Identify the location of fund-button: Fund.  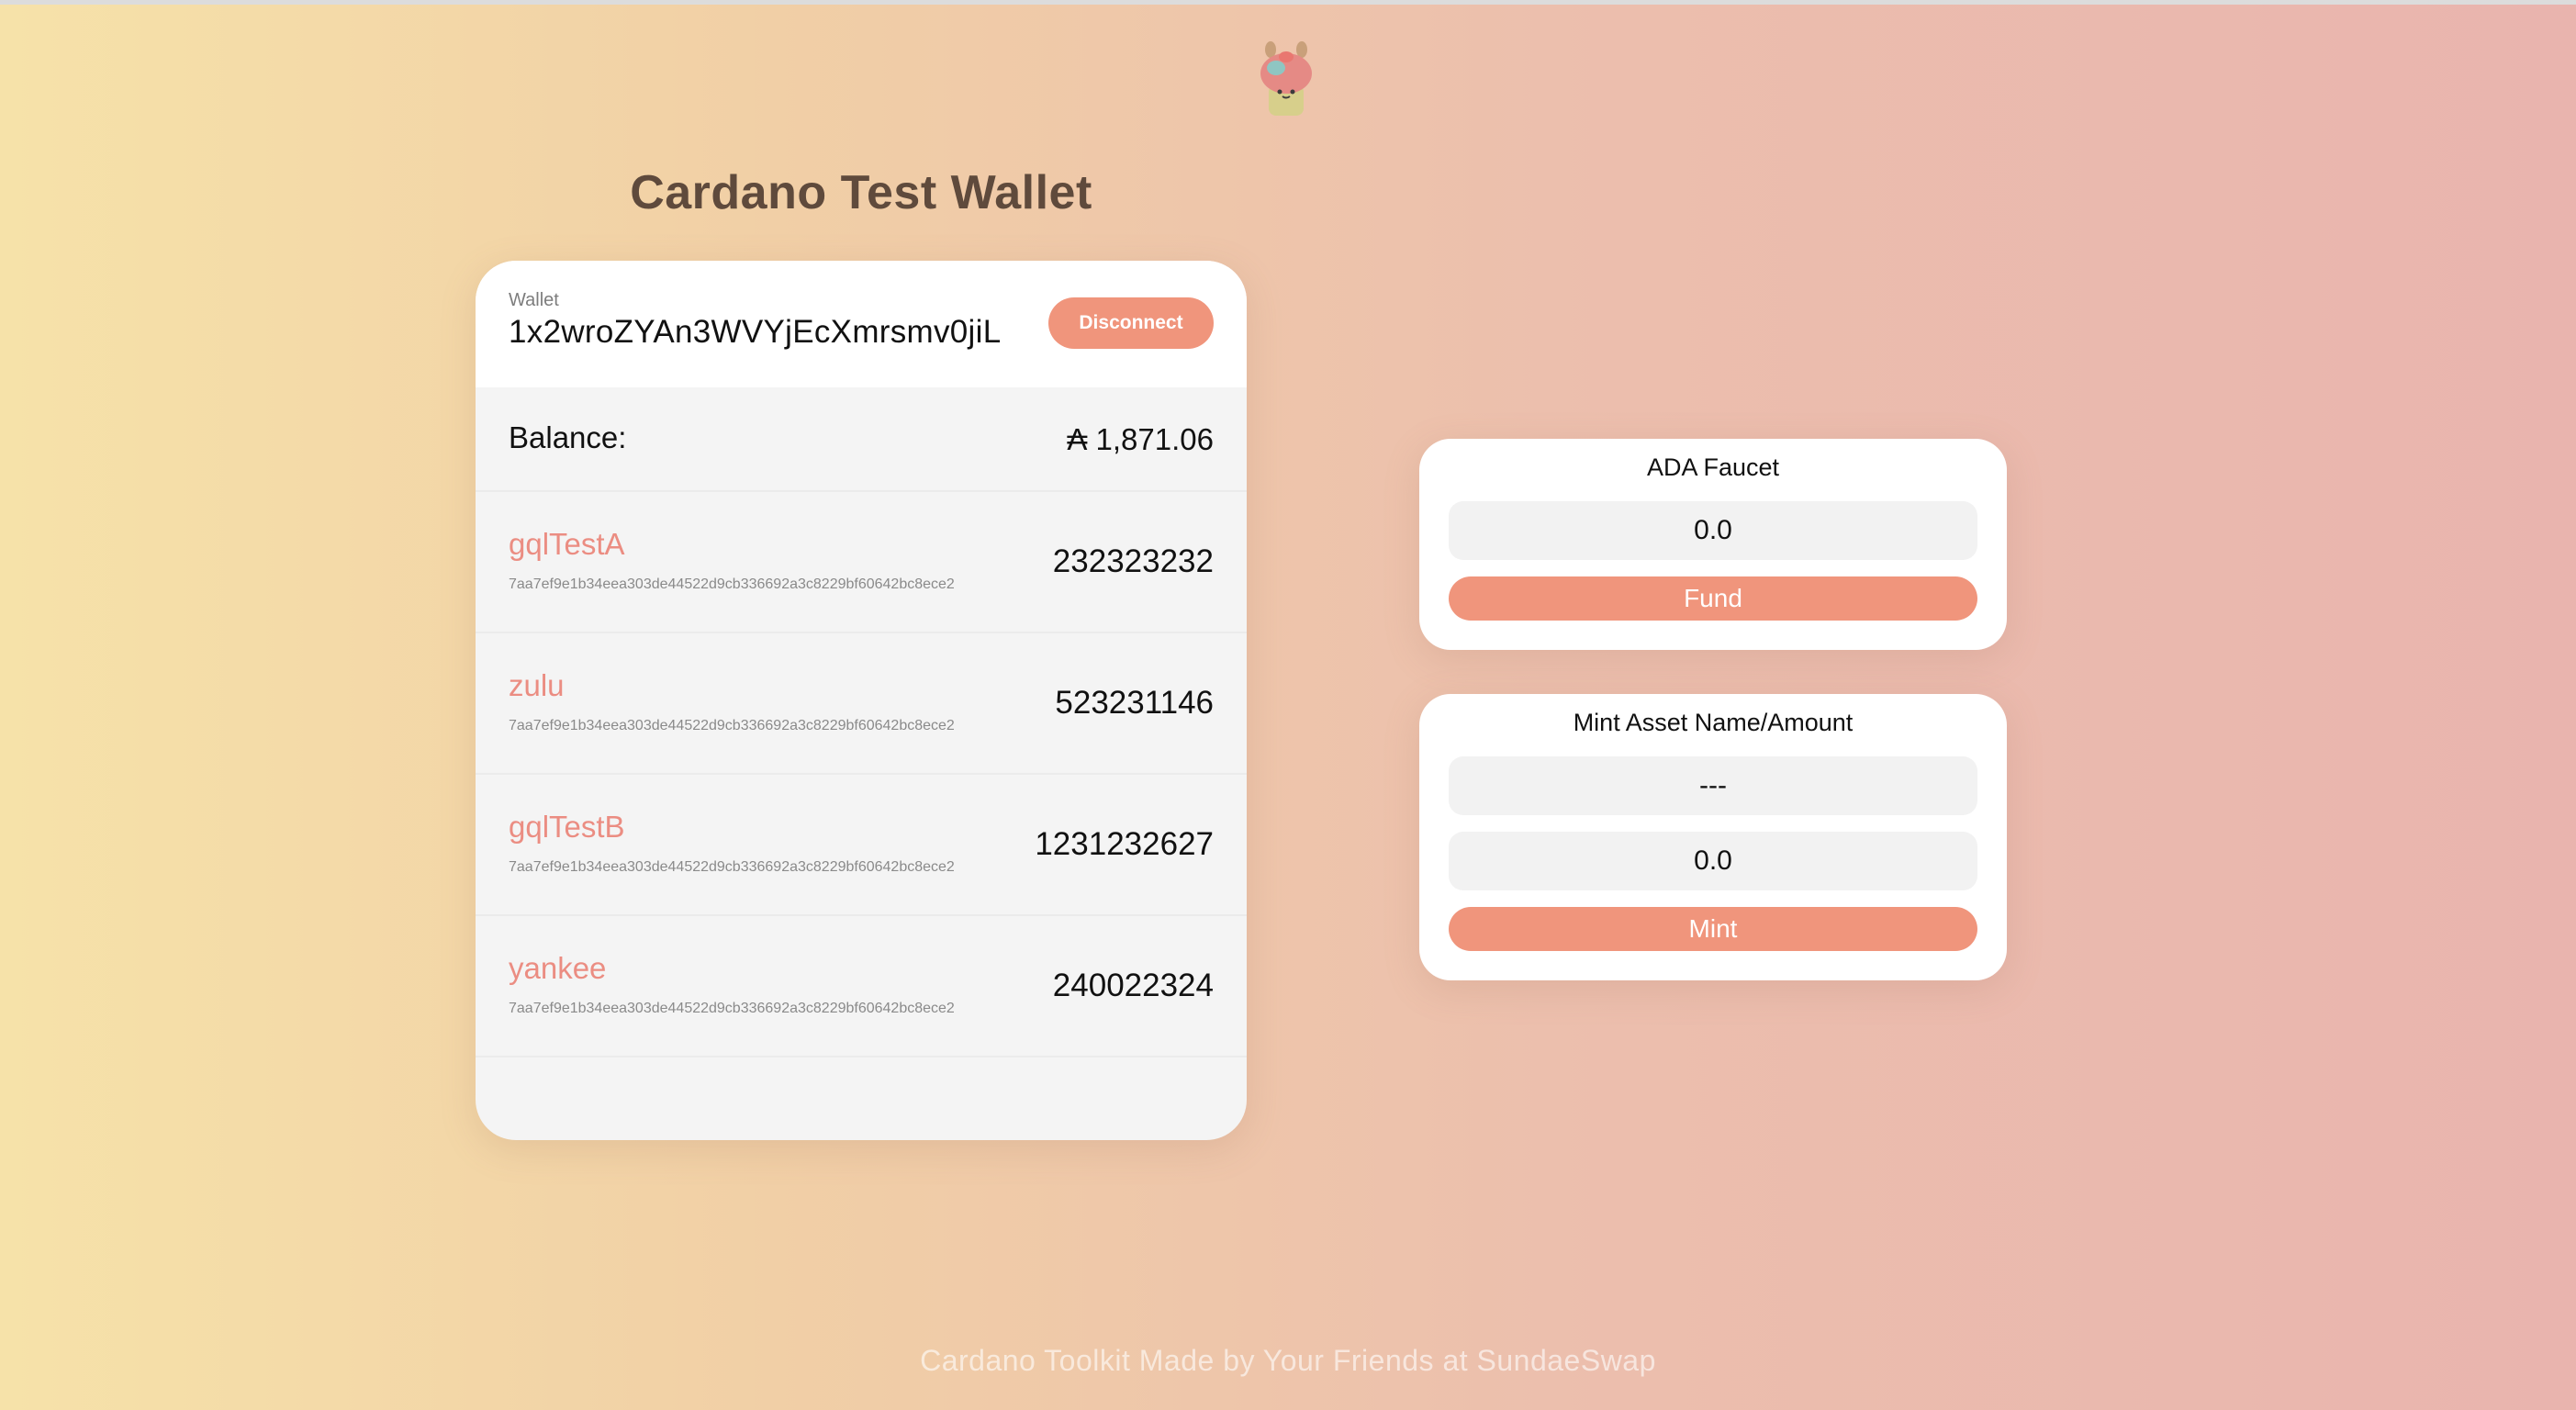
(1713, 598).